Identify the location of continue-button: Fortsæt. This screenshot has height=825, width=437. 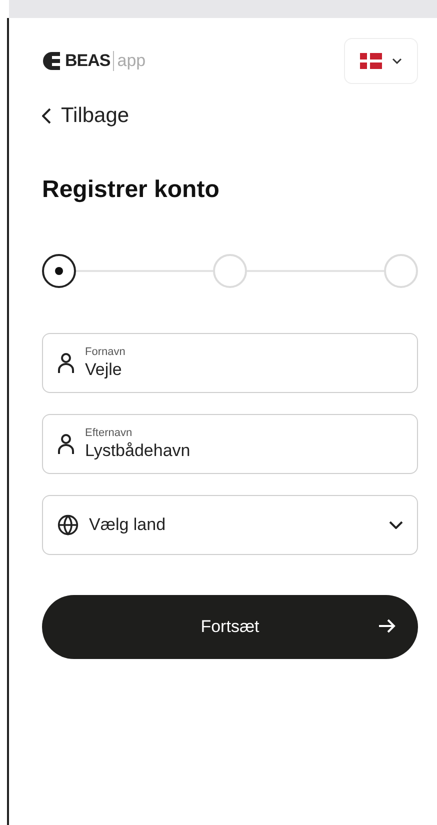
(230, 627).